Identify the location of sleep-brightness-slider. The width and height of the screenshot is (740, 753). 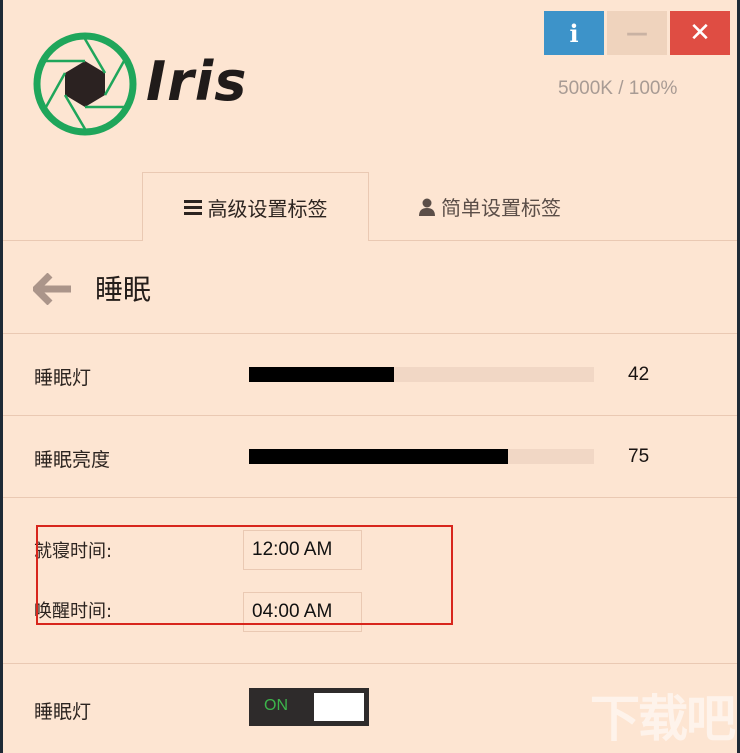
(421, 456).